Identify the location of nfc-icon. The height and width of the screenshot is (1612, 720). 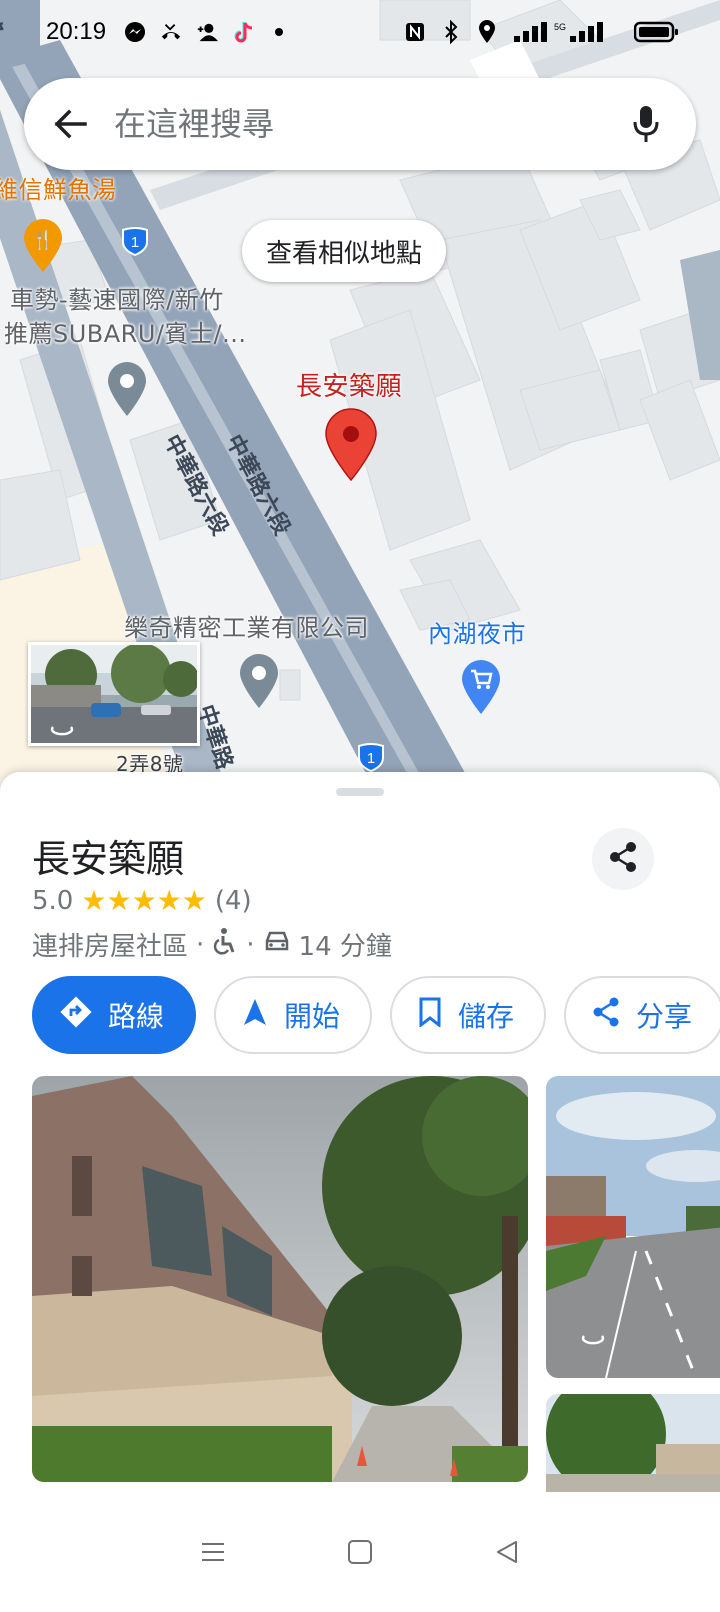
(415, 32).